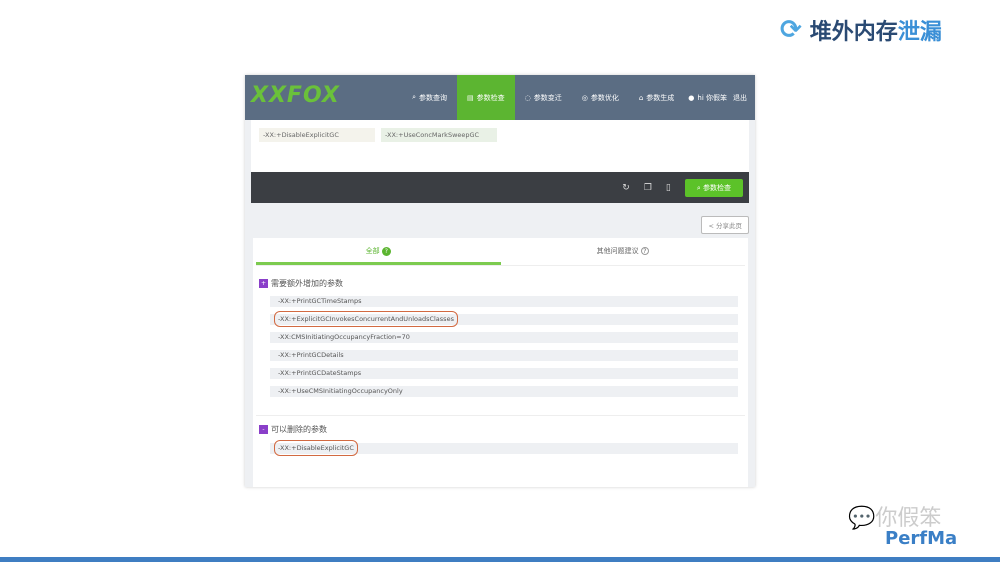 This screenshot has width=1000, height=562. I want to click on minus-icon: -, so click(263, 429).